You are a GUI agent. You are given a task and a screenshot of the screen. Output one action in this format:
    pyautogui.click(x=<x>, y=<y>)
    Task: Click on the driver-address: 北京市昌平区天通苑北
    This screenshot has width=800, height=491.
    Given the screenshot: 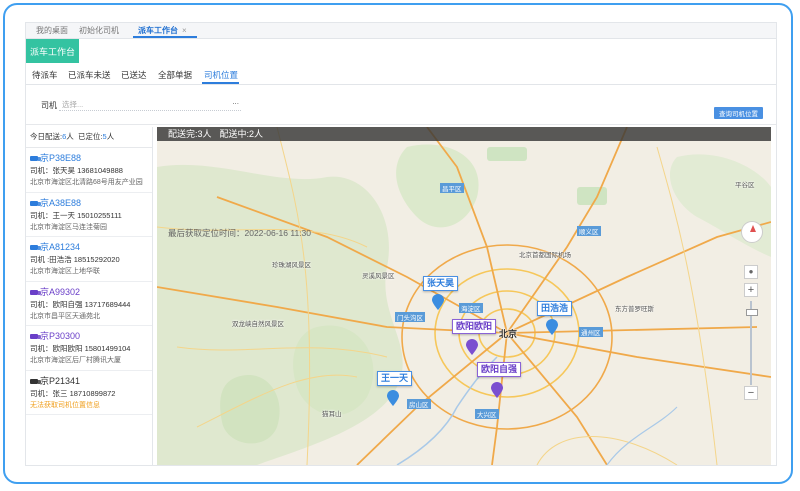 What is the action you would take?
    pyautogui.click(x=65, y=316)
    